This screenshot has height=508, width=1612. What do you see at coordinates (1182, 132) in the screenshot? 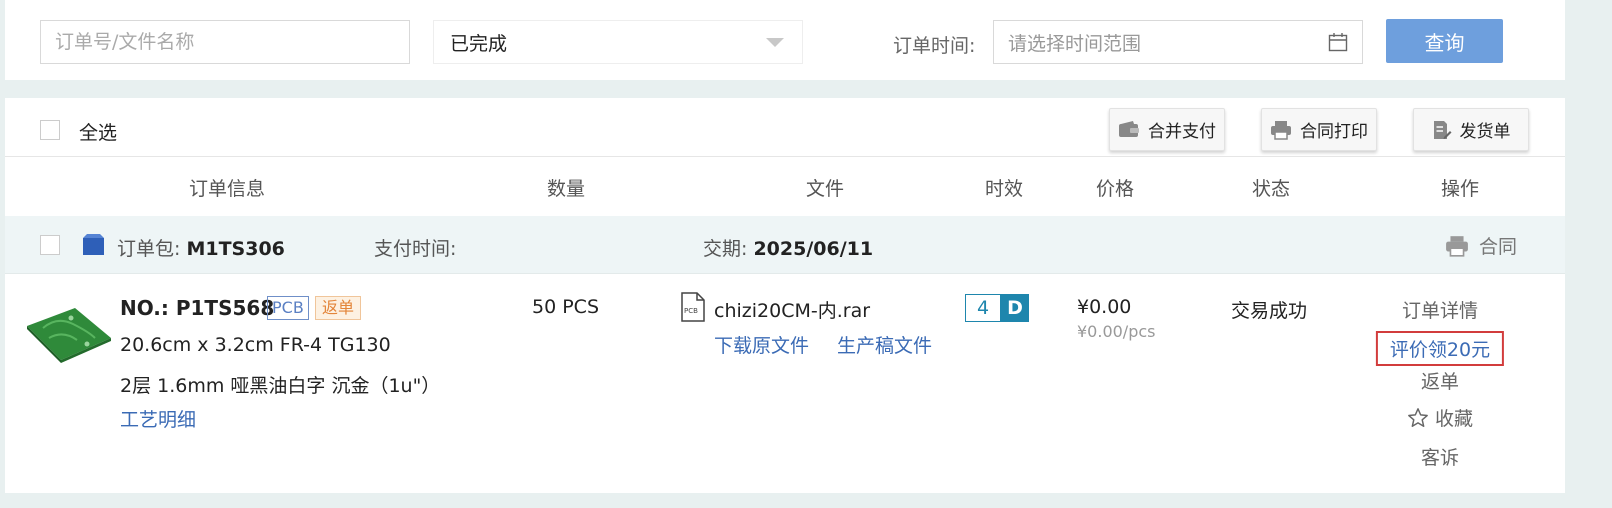
I see `merge-pay-label: 合并支付` at bounding box center [1182, 132].